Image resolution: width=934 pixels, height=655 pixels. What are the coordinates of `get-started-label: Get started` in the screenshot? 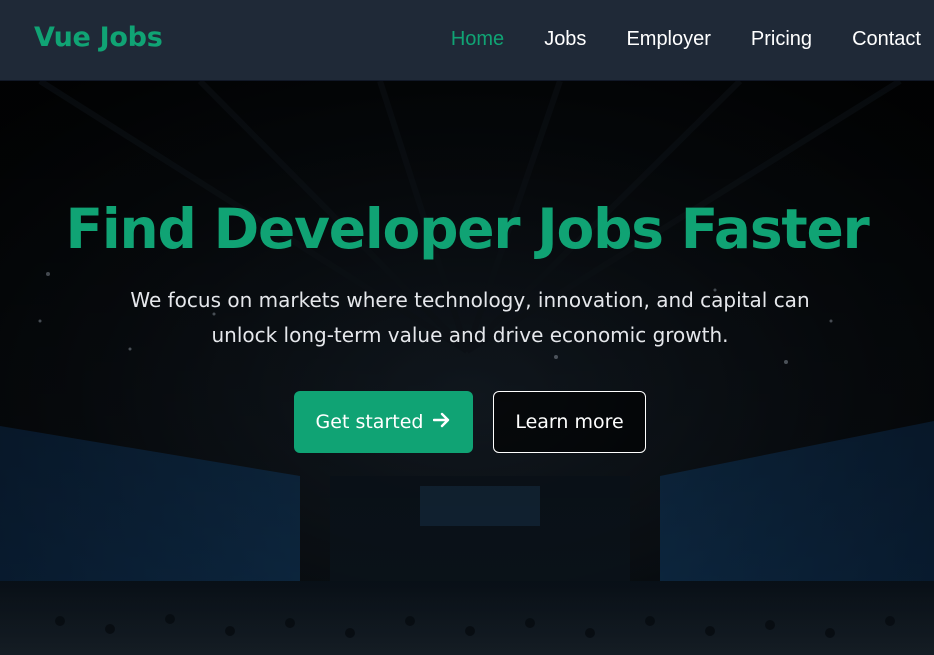 It's located at (369, 422).